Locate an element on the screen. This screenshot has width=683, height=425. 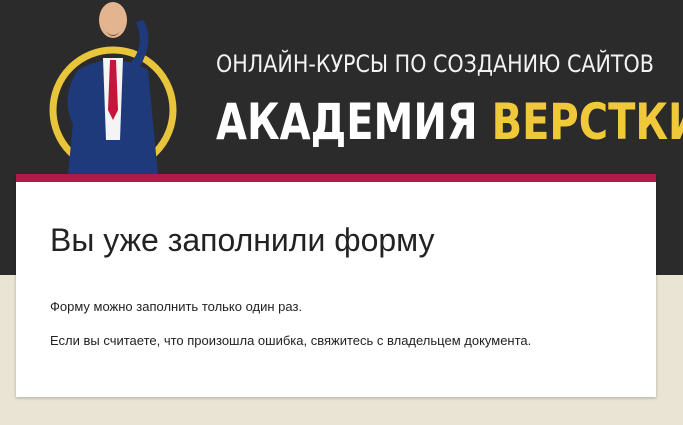
form-heading: Вы уже заполнили форму is located at coordinates (242, 240).